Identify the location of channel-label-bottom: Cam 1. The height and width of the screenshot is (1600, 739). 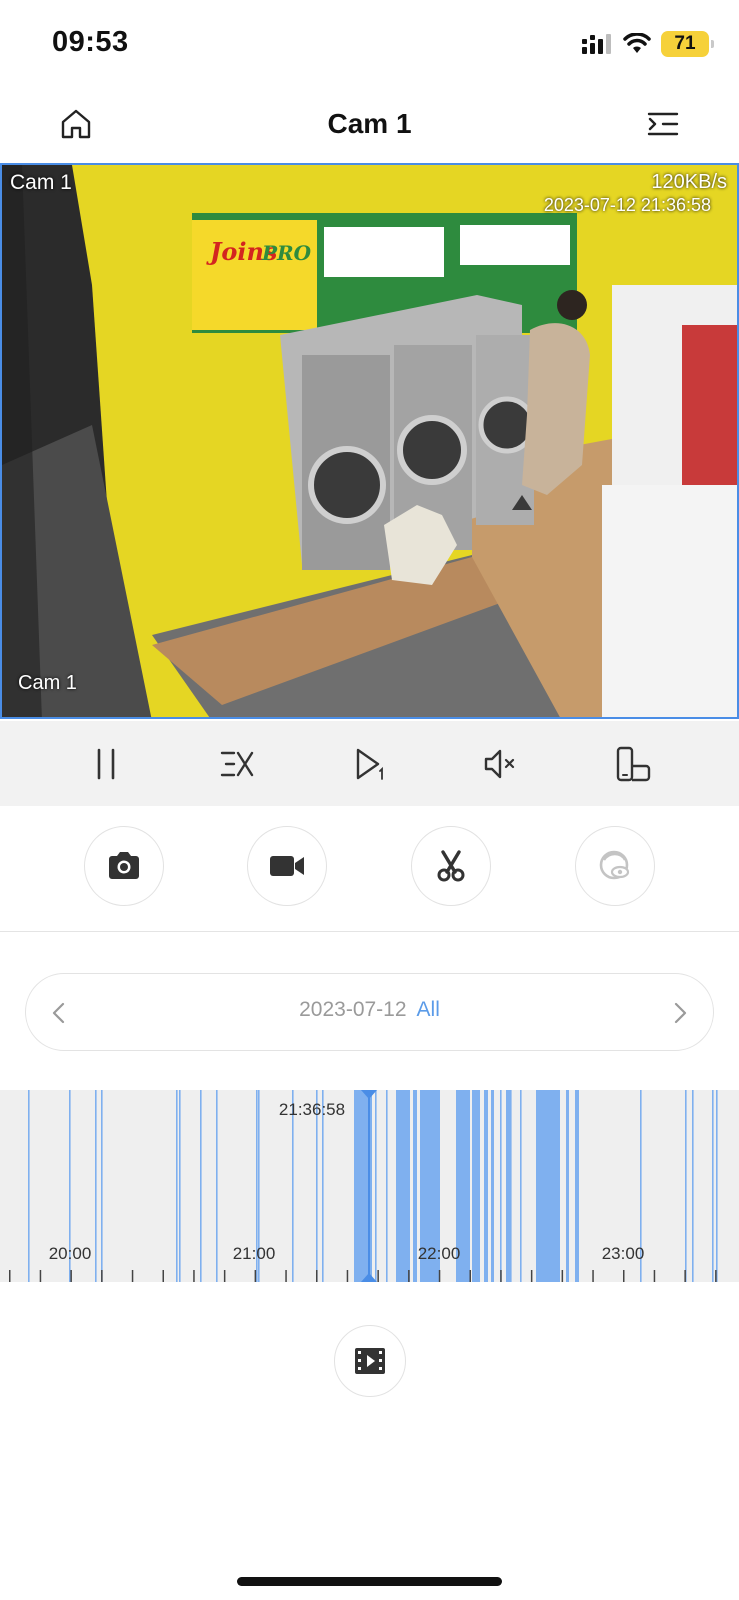
(47, 683).